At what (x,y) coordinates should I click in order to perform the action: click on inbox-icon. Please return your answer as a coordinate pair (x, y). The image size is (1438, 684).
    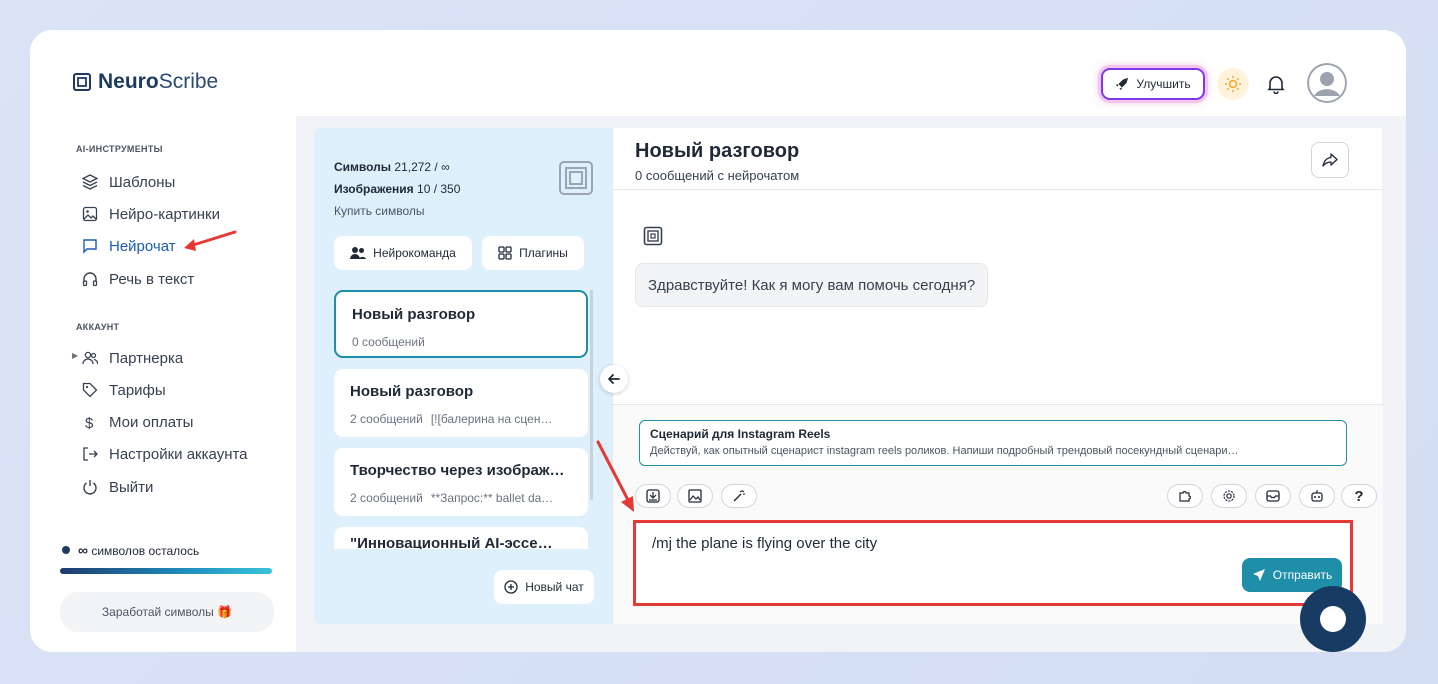
    Looking at the image, I should click on (1273, 496).